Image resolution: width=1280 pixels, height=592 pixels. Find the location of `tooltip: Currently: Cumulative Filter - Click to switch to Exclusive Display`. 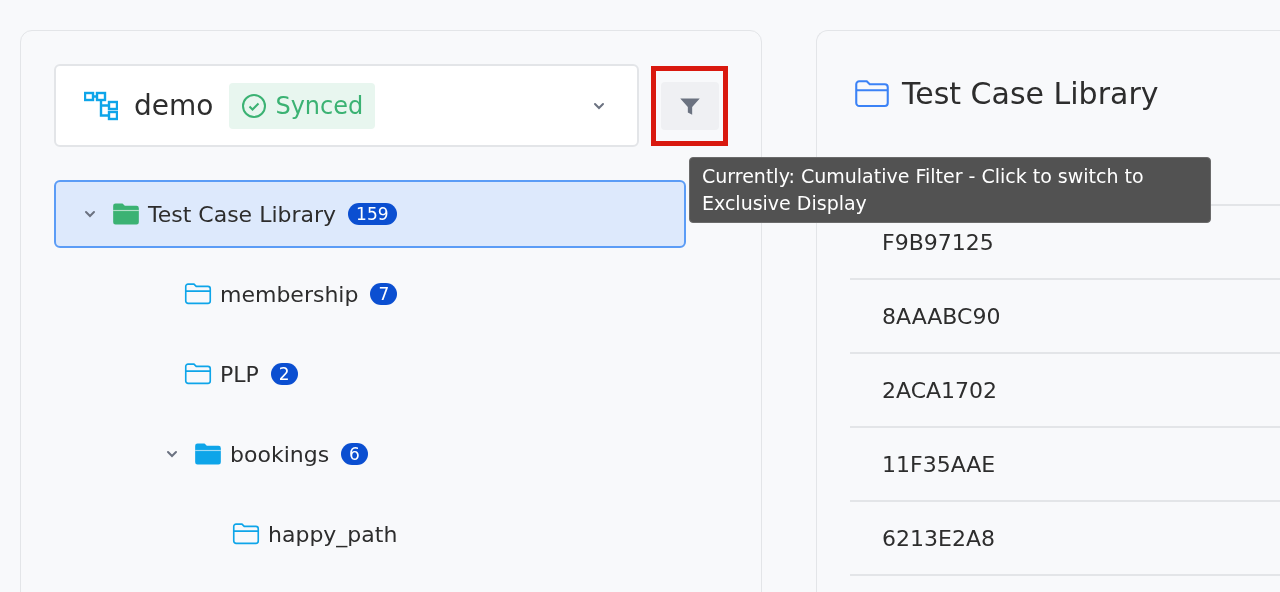

tooltip: Currently: Cumulative Filter - Click to switch to Exclusive Display is located at coordinates (950, 190).